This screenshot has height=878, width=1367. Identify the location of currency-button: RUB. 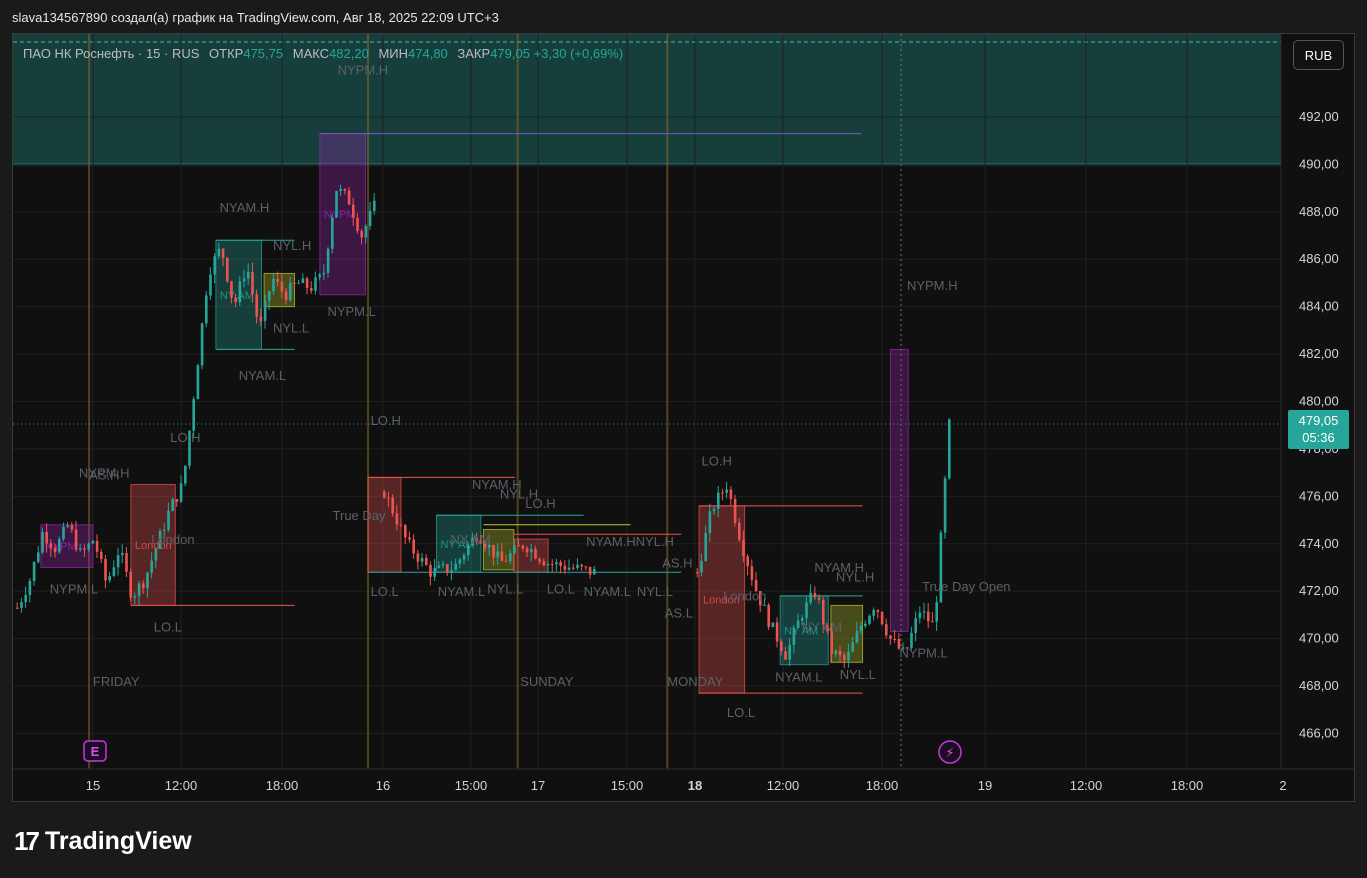
(1318, 55).